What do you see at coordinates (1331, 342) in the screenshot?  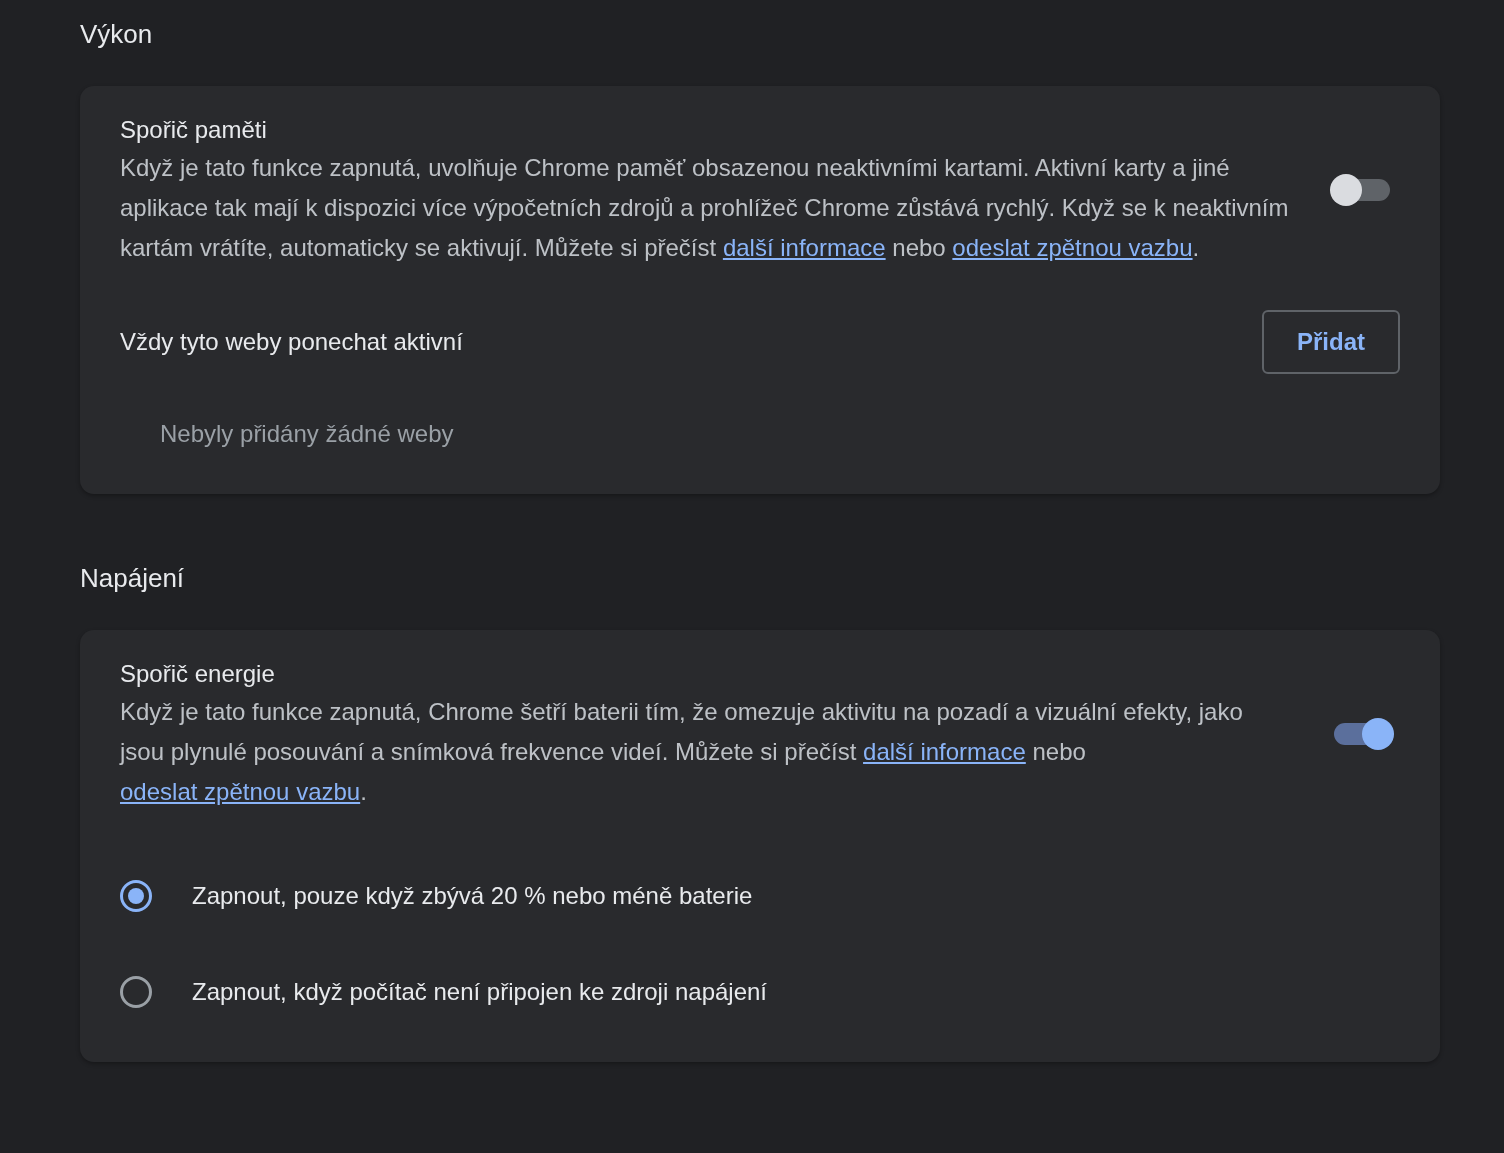 I see `add-button: Přidat` at bounding box center [1331, 342].